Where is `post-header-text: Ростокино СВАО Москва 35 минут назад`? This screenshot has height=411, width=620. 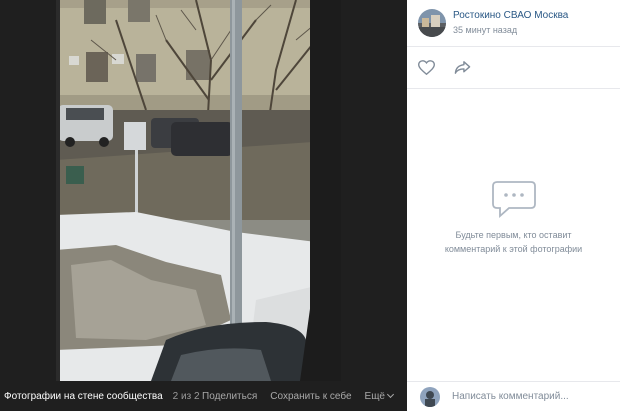
post-header-text: Ростокино СВАО Москва 35 минут назад is located at coordinates (510, 23).